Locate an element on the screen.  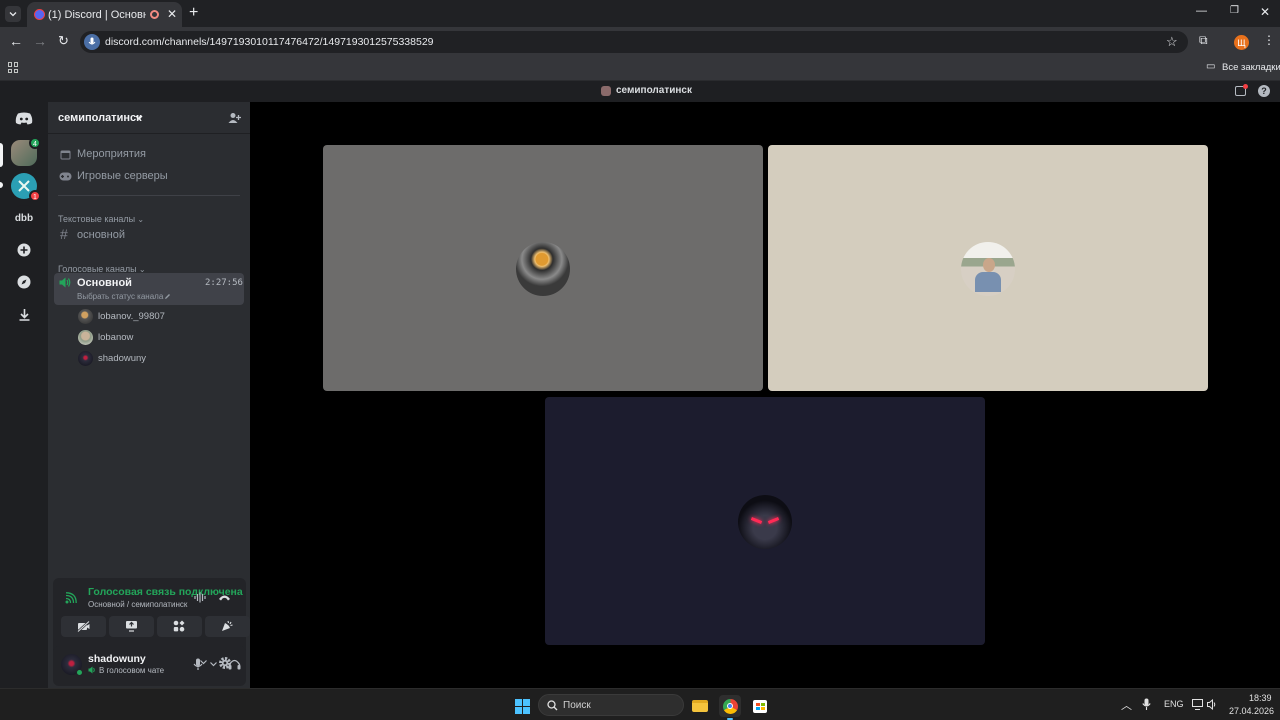
voice-user-name: shadowuny is located at coordinates (122, 358).